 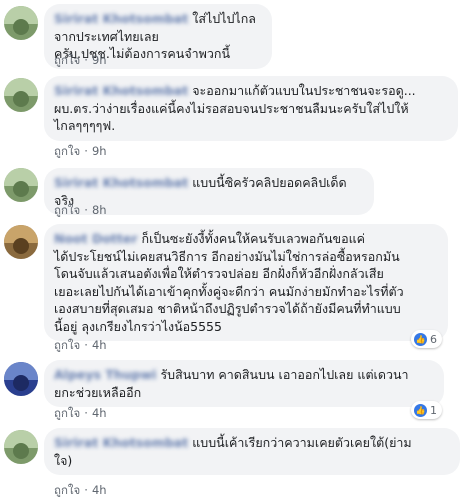 What do you see at coordinates (85, 125) in the screenshot?
I see `comment-text-line: ไกลๆๆๆๆฟ.` at bounding box center [85, 125].